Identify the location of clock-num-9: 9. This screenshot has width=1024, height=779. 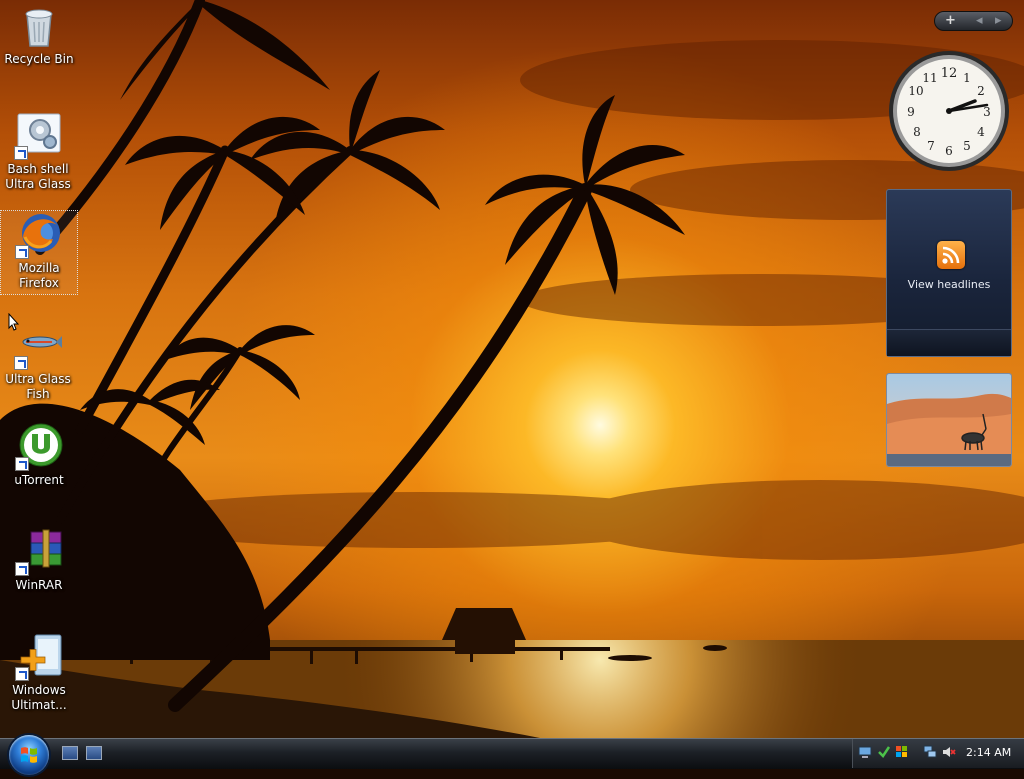
(911, 112).